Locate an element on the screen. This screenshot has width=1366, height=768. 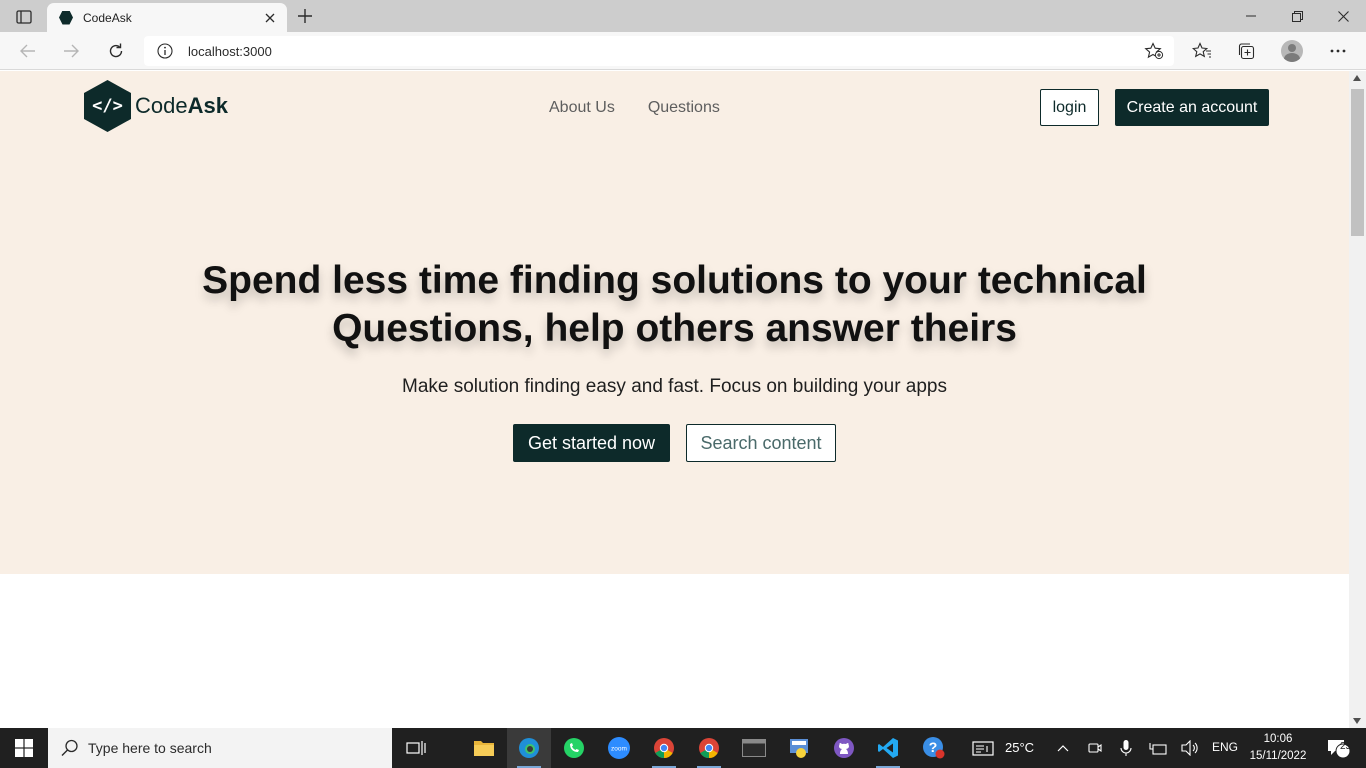
svg-text: zoom is located at coordinates (619, 749).